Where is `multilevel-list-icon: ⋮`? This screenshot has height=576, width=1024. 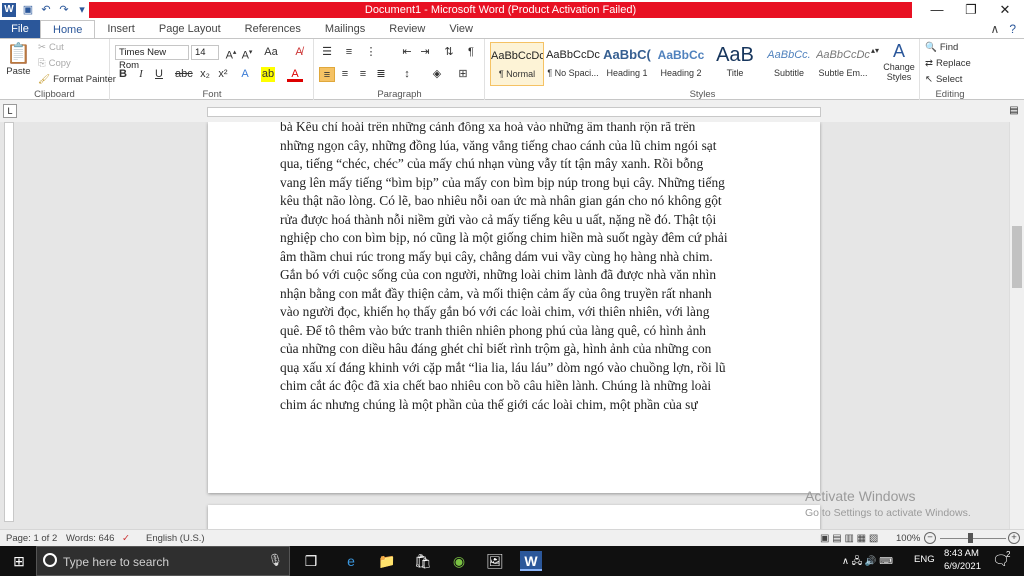 multilevel-list-icon: ⋮ is located at coordinates (371, 52).